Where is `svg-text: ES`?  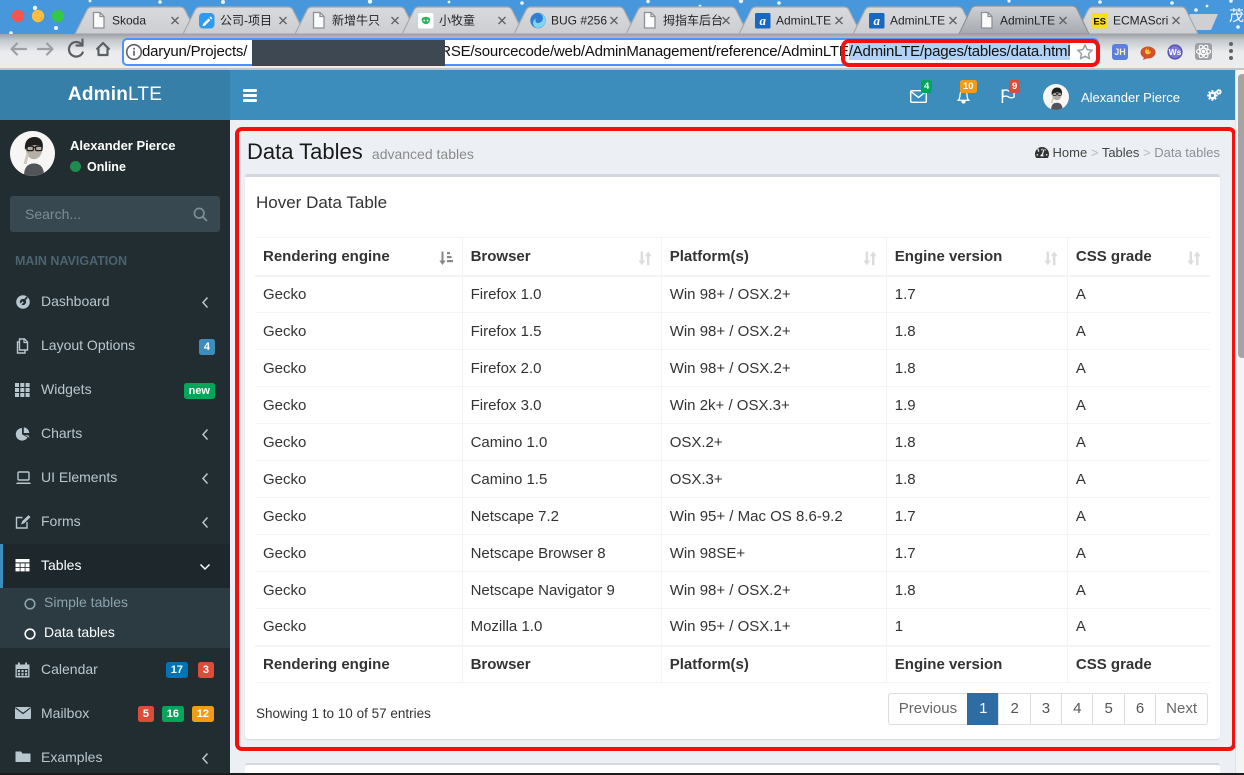 svg-text: ES is located at coordinates (1099, 22).